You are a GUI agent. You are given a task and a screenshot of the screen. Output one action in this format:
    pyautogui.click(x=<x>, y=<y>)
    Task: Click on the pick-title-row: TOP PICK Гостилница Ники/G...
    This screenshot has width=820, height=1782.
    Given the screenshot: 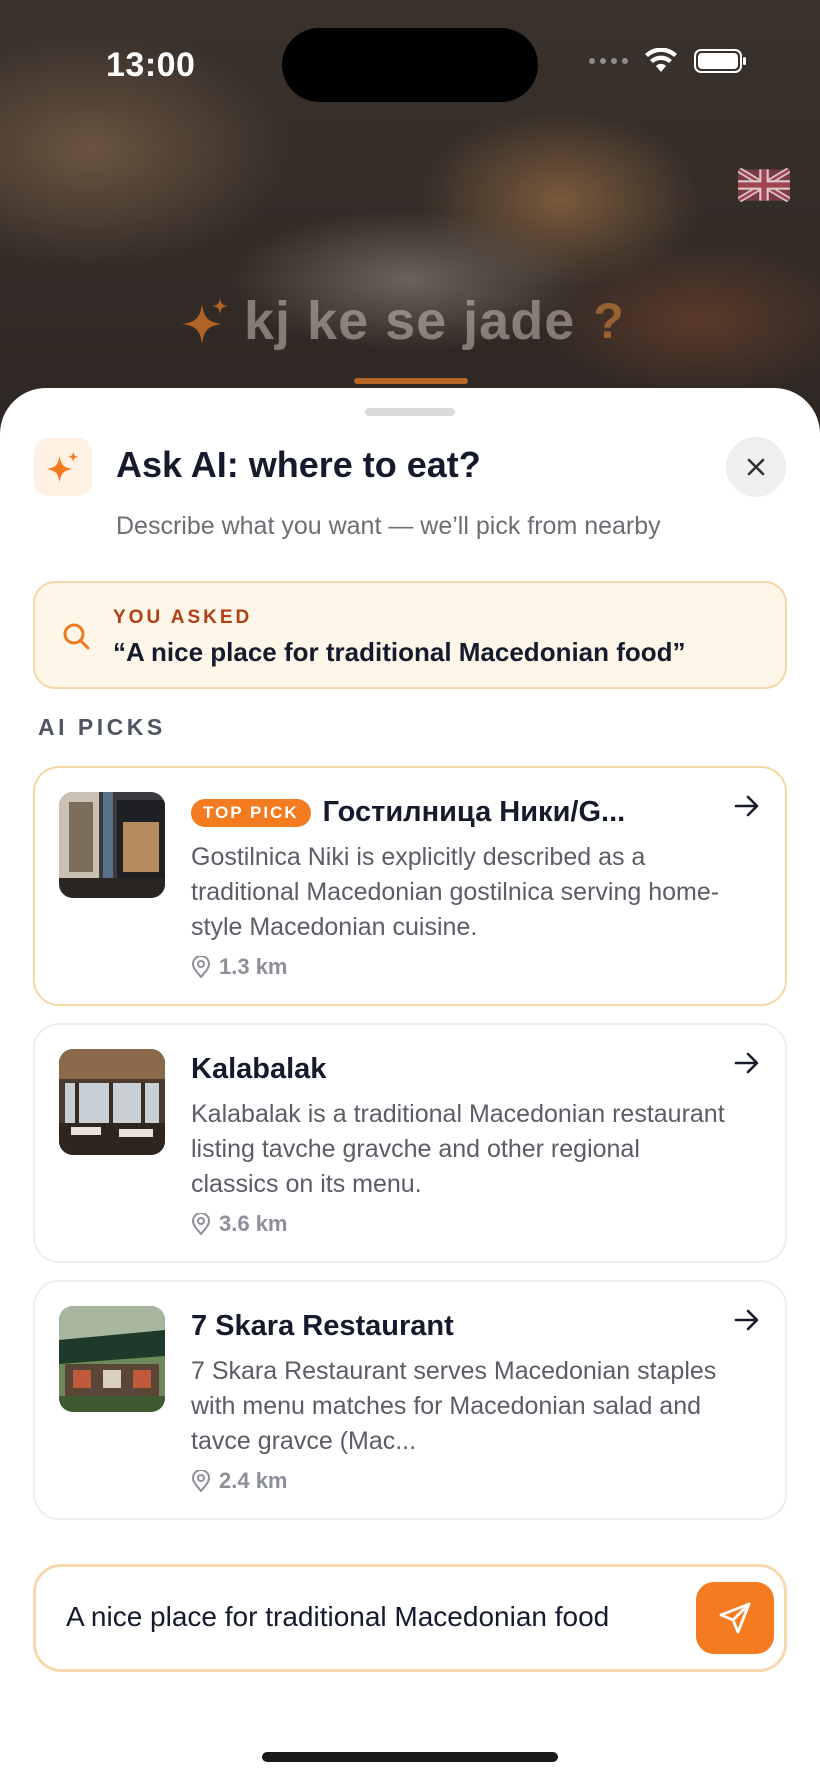 What is the action you would take?
    pyautogui.click(x=408, y=812)
    